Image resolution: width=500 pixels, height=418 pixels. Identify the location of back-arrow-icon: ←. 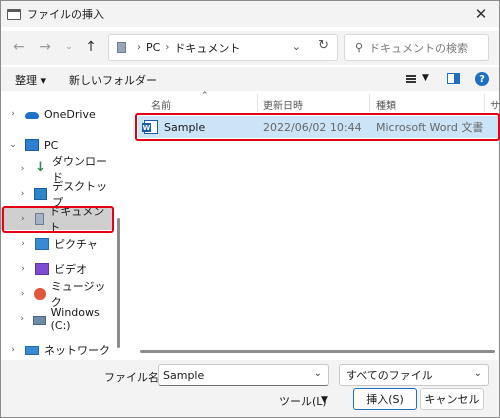
(19, 47).